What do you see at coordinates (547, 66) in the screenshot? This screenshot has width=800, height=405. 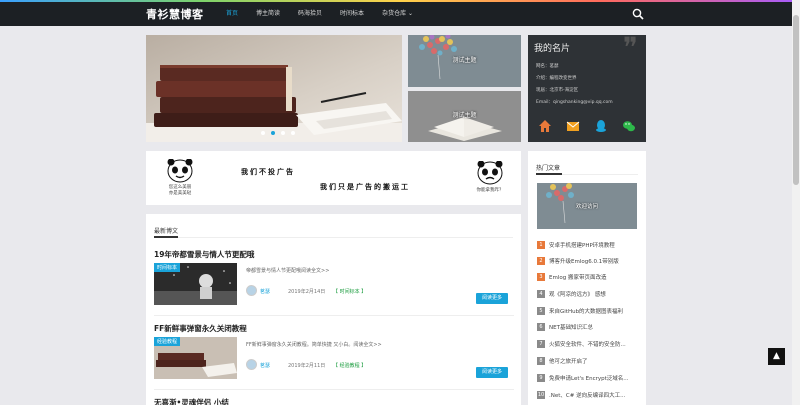 I see `profile-nickname: 网名：茗瑟` at bounding box center [547, 66].